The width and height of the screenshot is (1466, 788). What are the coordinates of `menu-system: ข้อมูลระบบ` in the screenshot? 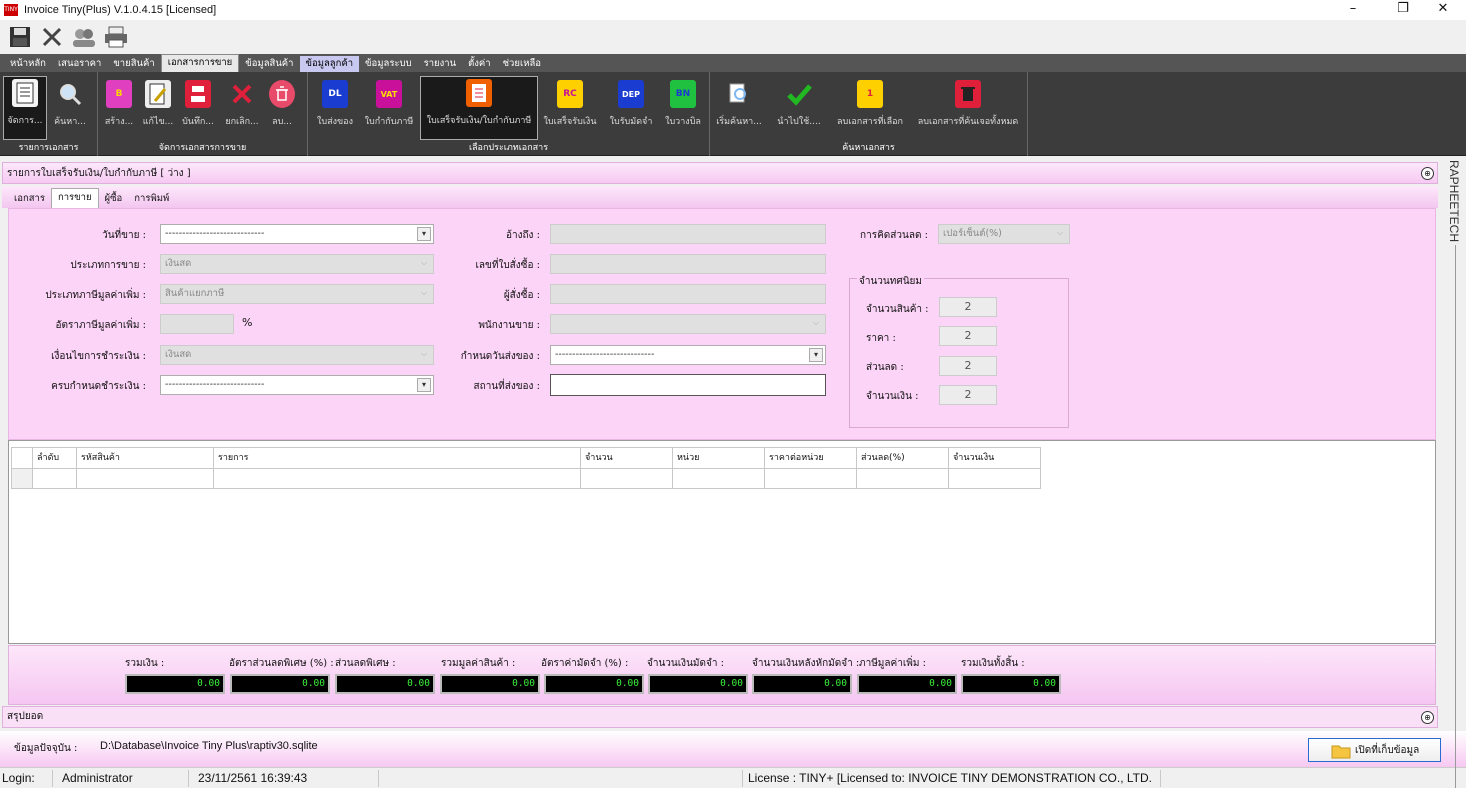 It's located at (388, 64).